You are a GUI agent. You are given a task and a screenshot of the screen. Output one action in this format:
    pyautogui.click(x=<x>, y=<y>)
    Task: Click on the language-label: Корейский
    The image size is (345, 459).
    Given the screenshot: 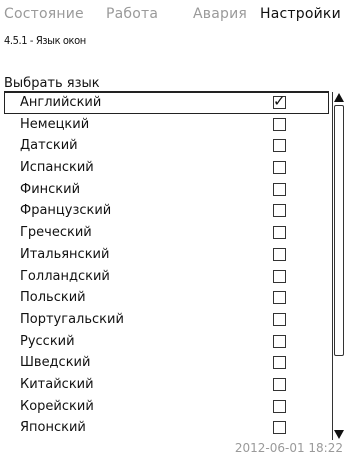 What is the action you would take?
    pyautogui.click(x=57, y=406)
    